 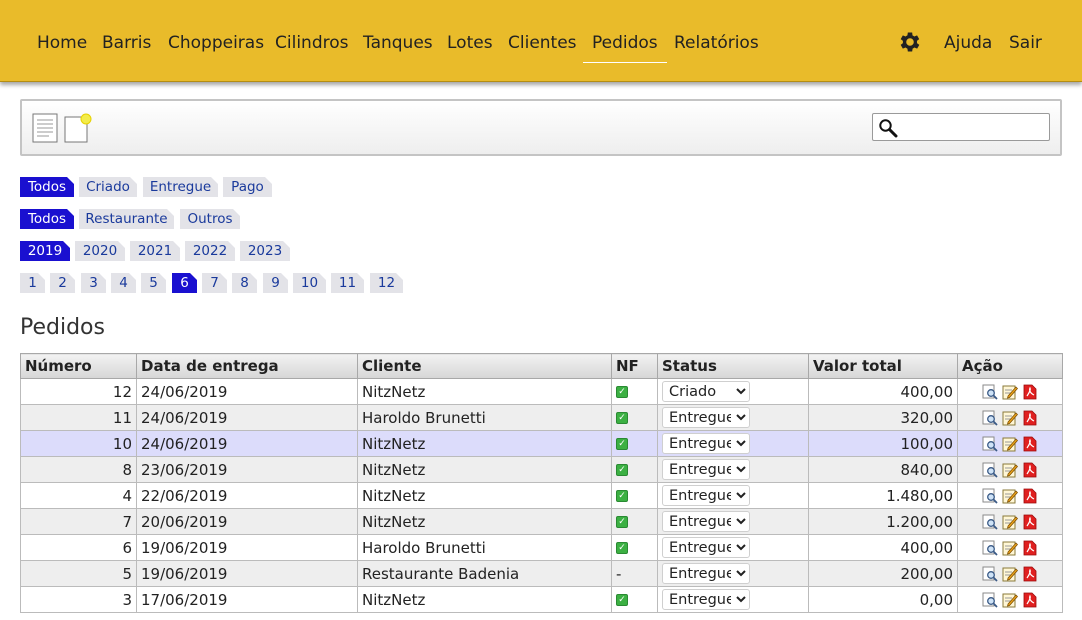 I want to click on table-row: 12 24/06/2019 NitzNetz ✓ Criado 400,00, so click(x=541, y=391).